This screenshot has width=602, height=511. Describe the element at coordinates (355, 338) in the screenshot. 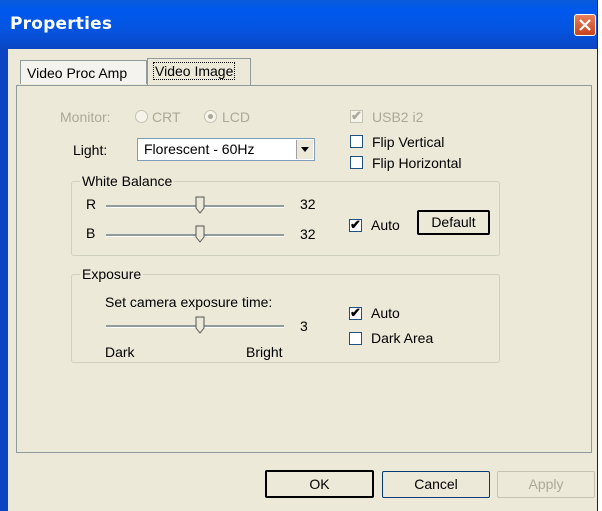

I see `dark-area-checkbox` at that location.